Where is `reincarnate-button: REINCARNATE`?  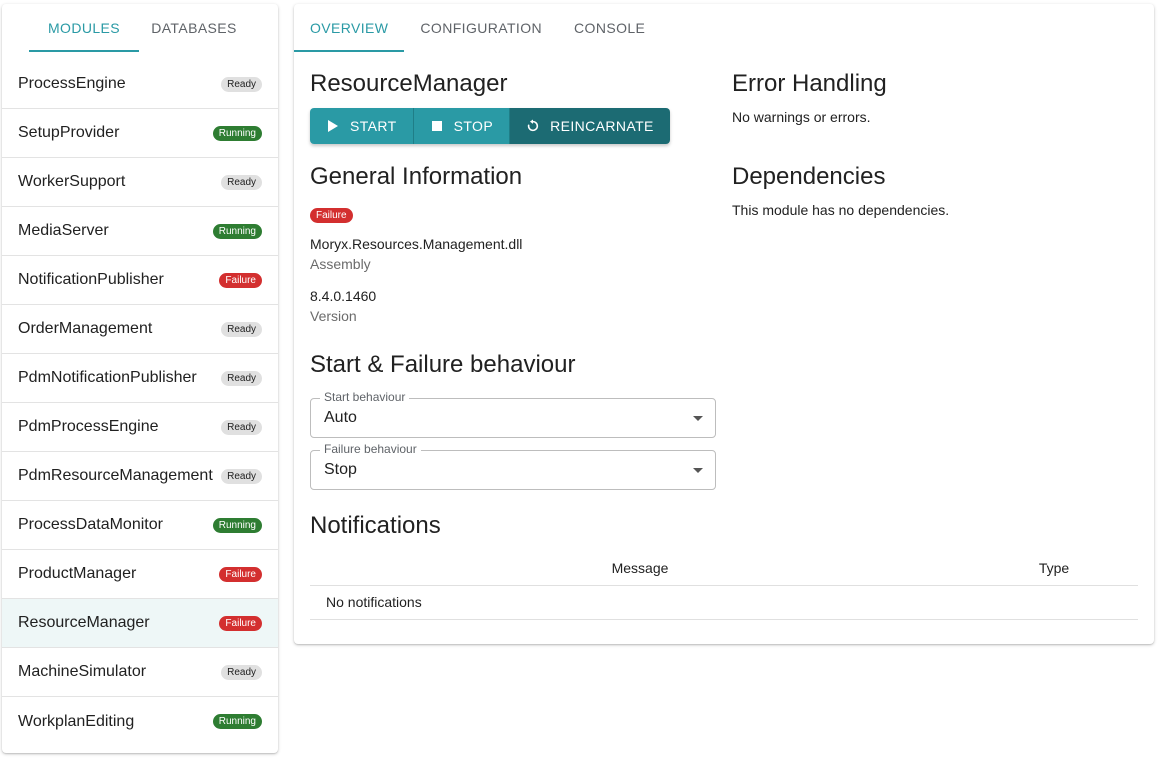
reincarnate-button: REINCARNATE is located at coordinates (590, 126).